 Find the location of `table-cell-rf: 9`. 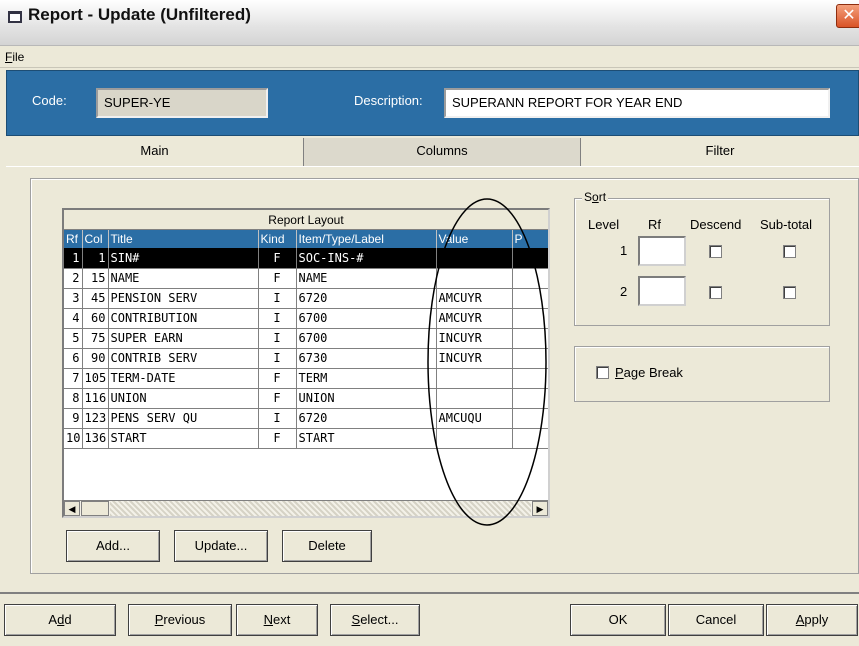

table-cell-rf: 9 is located at coordinates (73, 418).